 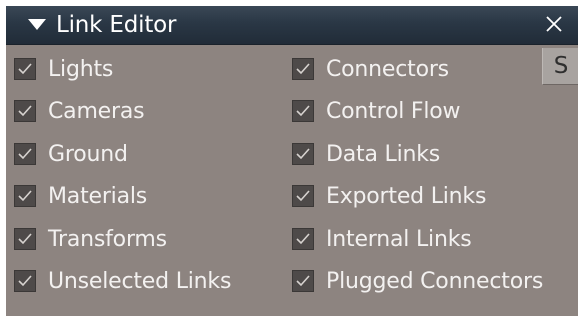 I want to click on option-exported-links: Exported Links, so click(x=389, y=196).